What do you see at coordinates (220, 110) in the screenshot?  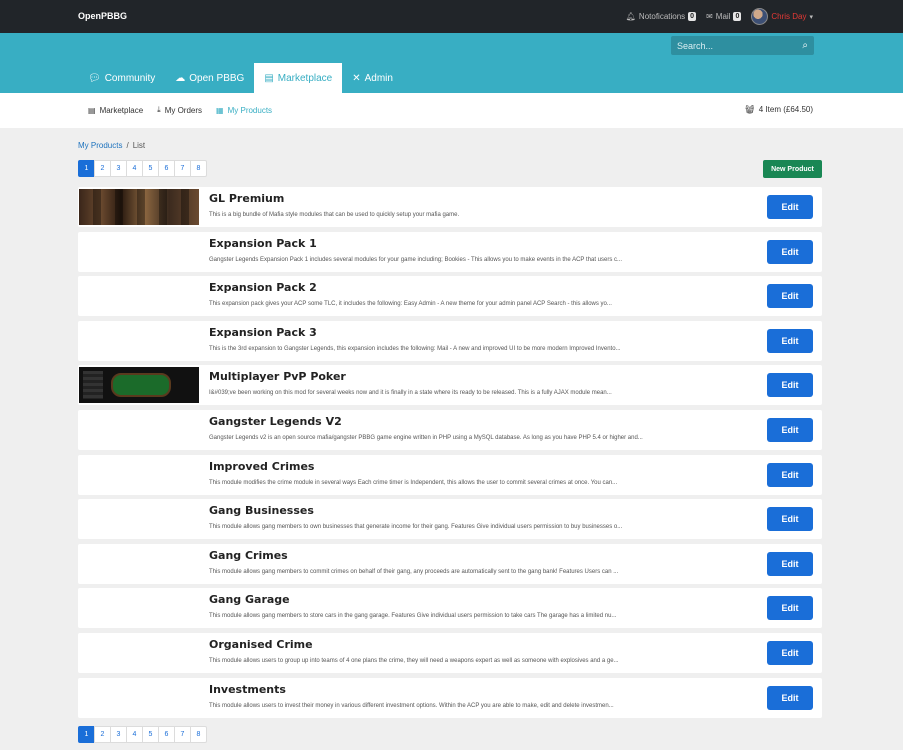 I see `boxes-icon: ▦` at bounding box center [220, 110].